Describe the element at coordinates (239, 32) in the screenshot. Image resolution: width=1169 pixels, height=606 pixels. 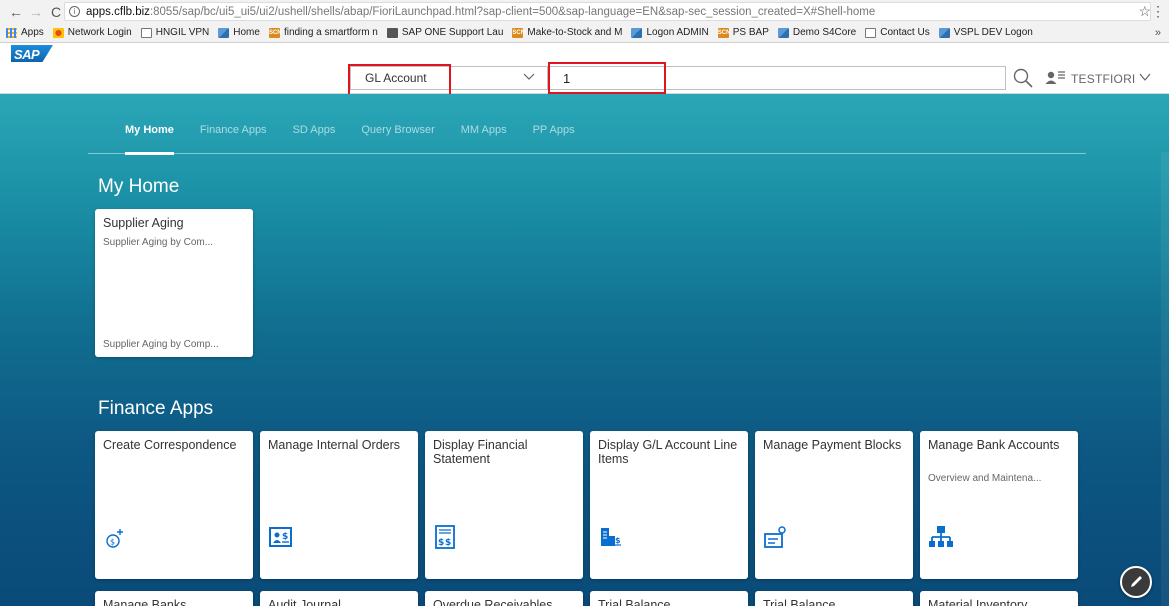
I see `bookmark-home: Home` at that location.